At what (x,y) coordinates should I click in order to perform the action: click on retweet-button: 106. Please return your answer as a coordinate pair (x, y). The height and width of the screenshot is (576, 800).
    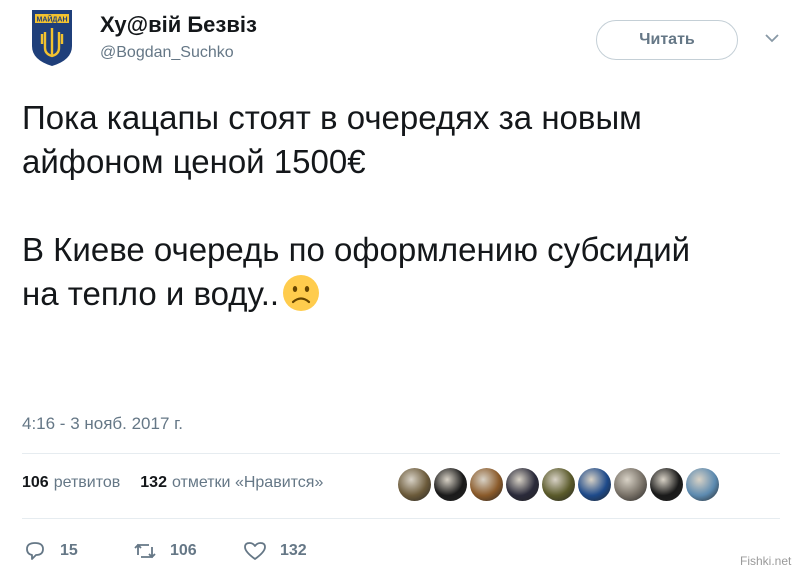
    Looking at the image, I should click on (187, 551).